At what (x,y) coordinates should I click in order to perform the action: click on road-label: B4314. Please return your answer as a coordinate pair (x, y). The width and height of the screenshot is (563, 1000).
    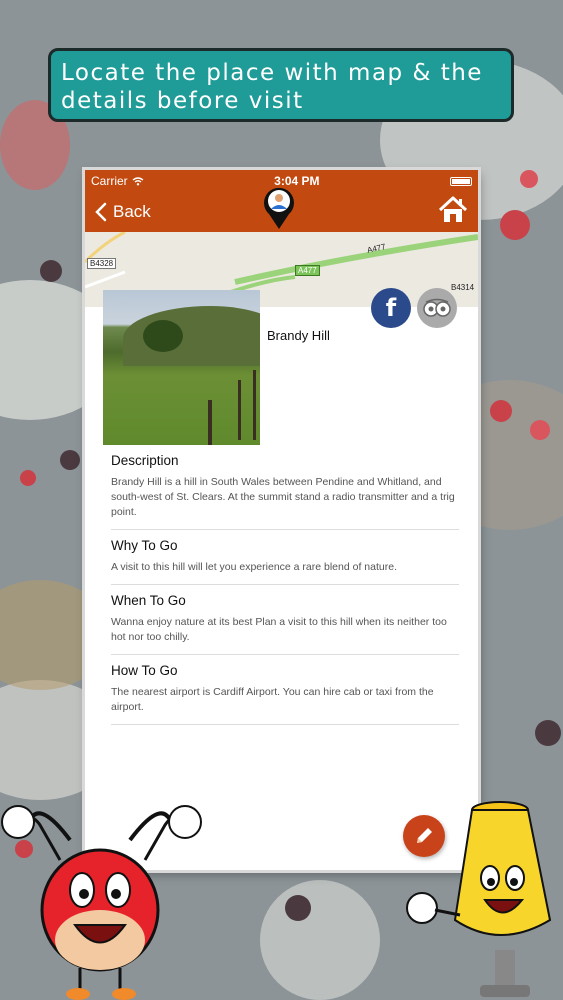
    Looking at the image, I should click on (463, 287).